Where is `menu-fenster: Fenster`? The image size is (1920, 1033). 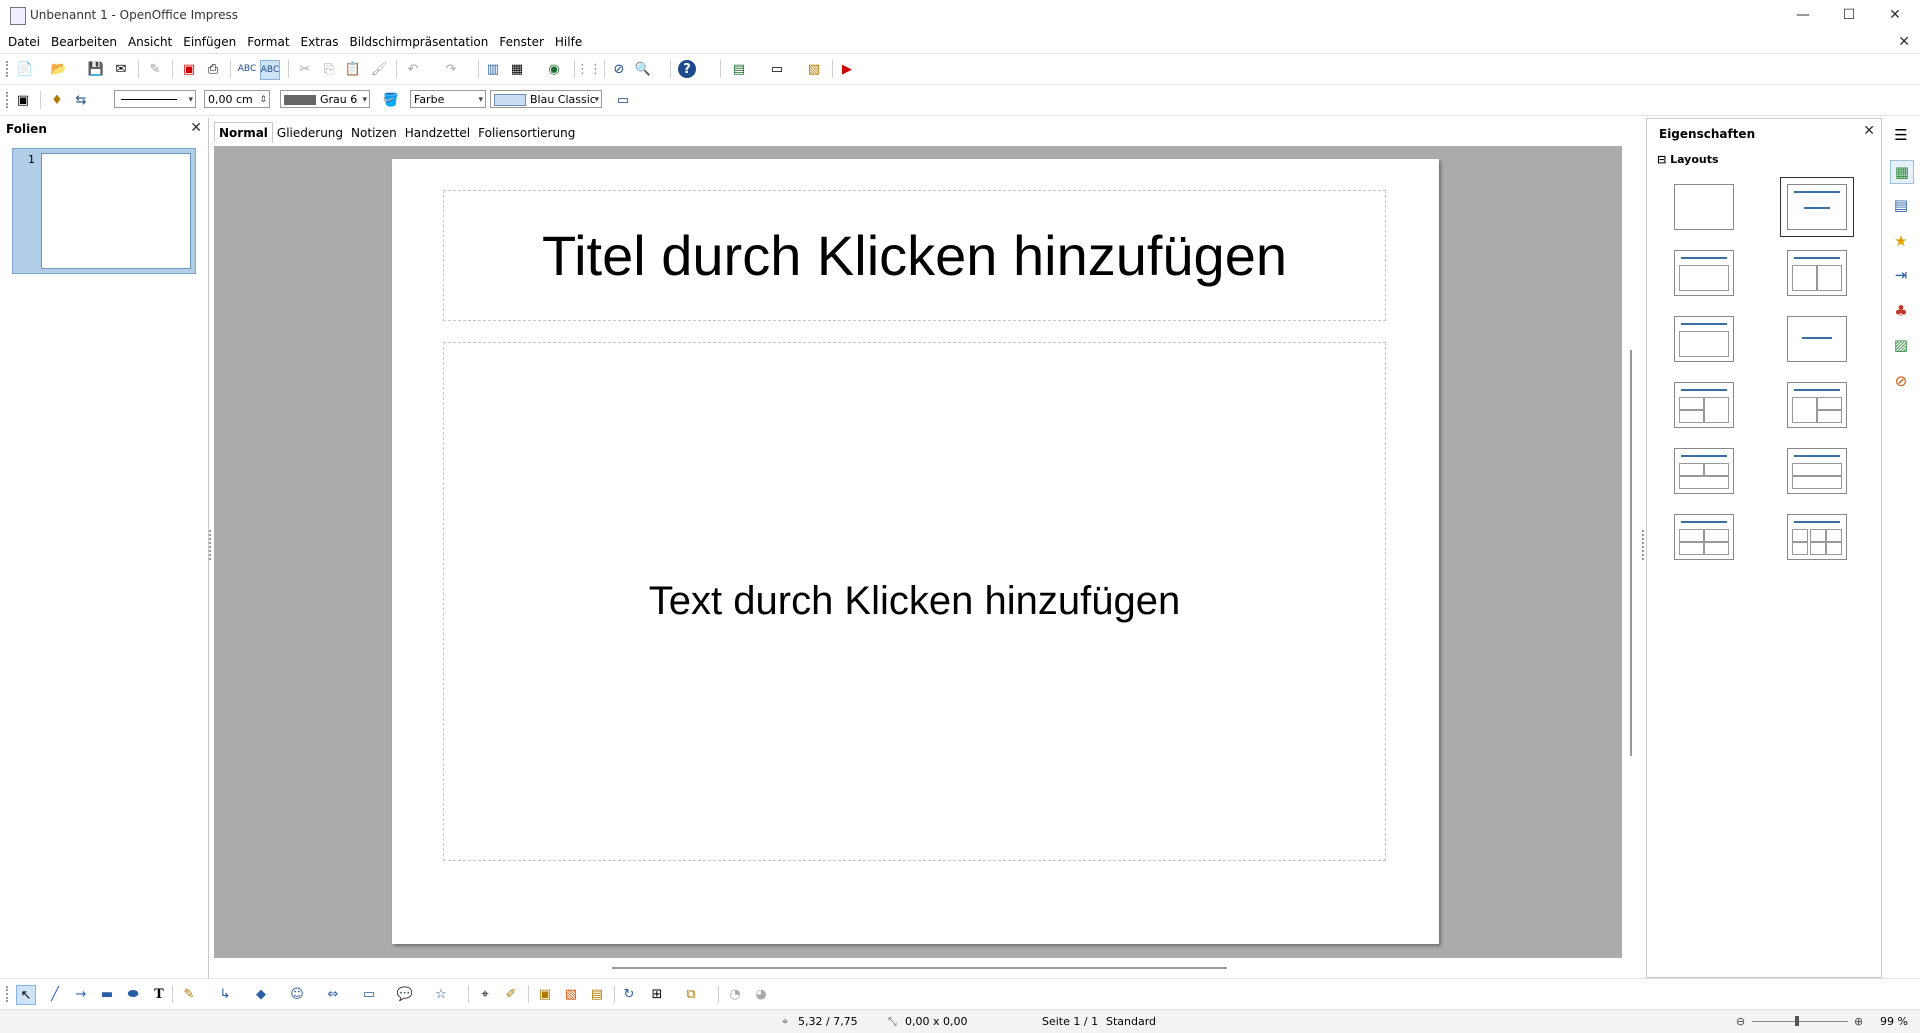 menu-fenster: Fenster is located at coordinates (521, 42).